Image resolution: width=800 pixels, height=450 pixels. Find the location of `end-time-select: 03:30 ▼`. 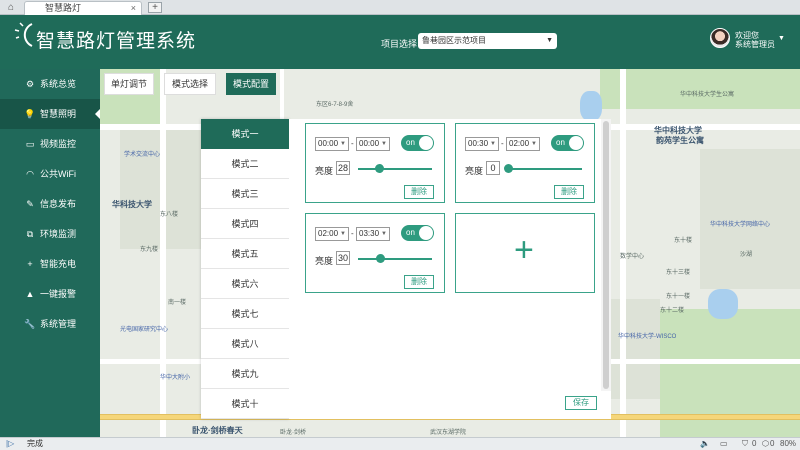

end-time-select: 03:30 ▼ is located at coordinates (373, 234).